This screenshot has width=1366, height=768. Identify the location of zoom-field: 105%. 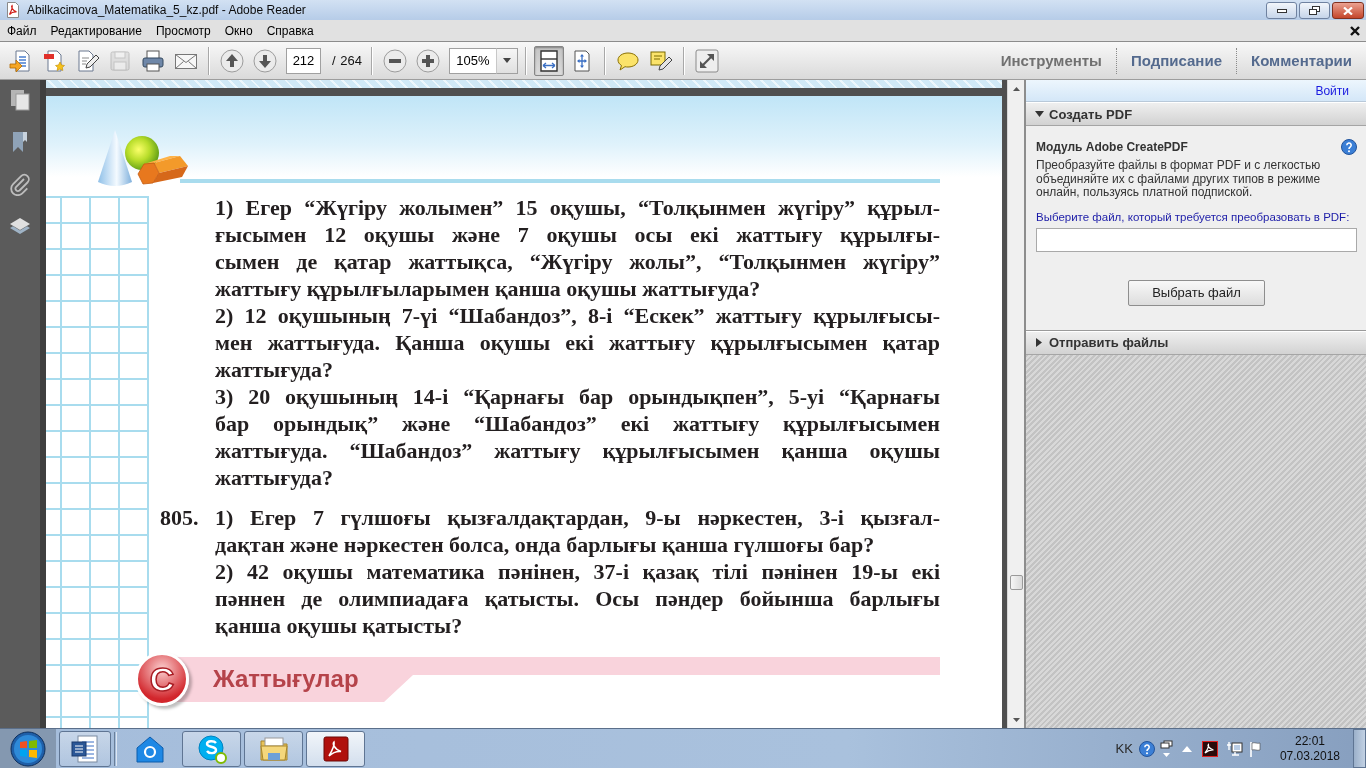
(472, 60).